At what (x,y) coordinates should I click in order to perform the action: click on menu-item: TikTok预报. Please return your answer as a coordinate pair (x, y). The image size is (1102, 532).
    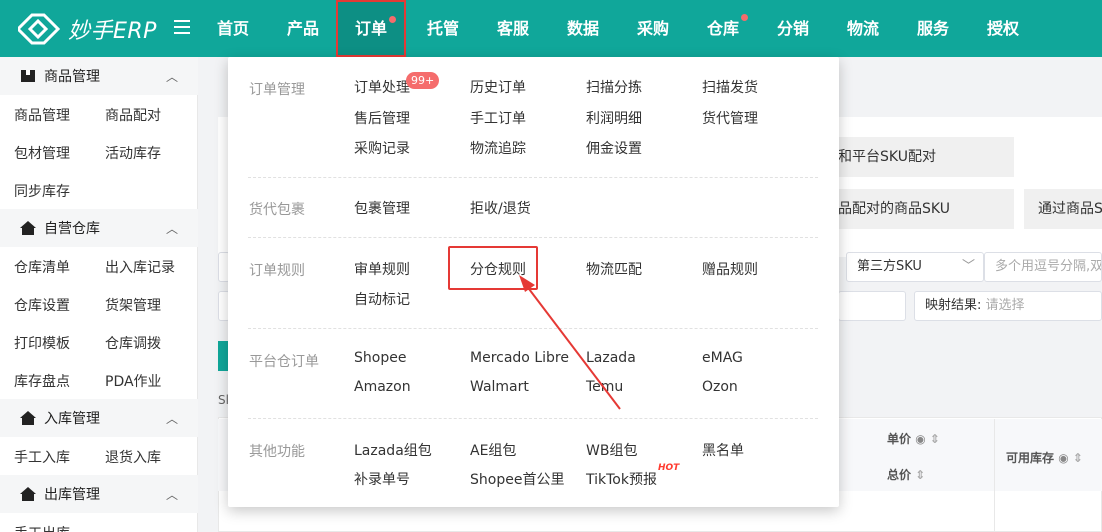
    Looking at the image, I should click on (621, 479).